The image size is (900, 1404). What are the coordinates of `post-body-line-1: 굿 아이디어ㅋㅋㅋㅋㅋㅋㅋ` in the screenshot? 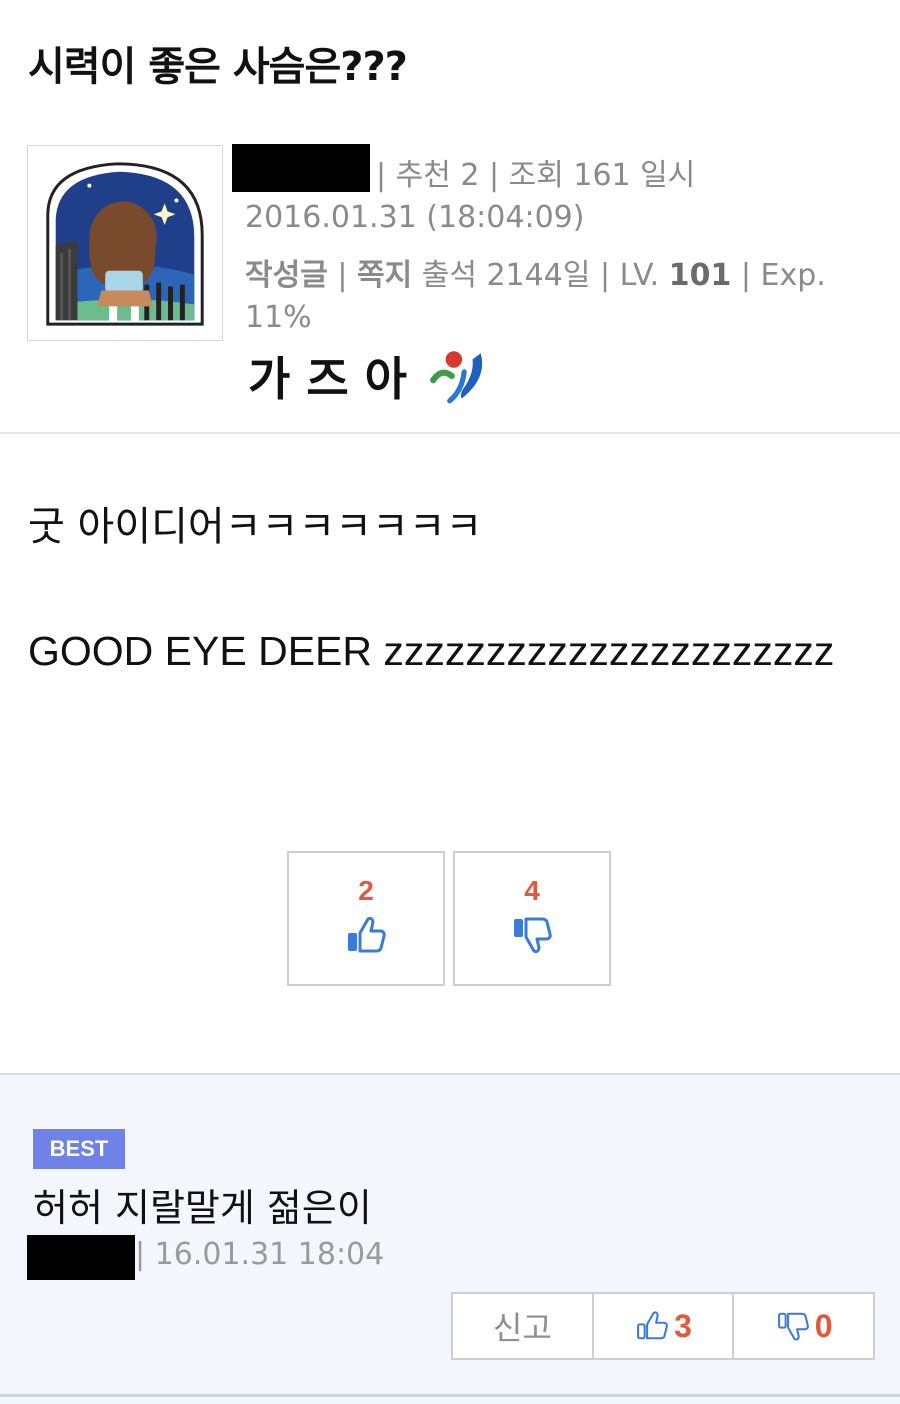 It's located at (255, 527).